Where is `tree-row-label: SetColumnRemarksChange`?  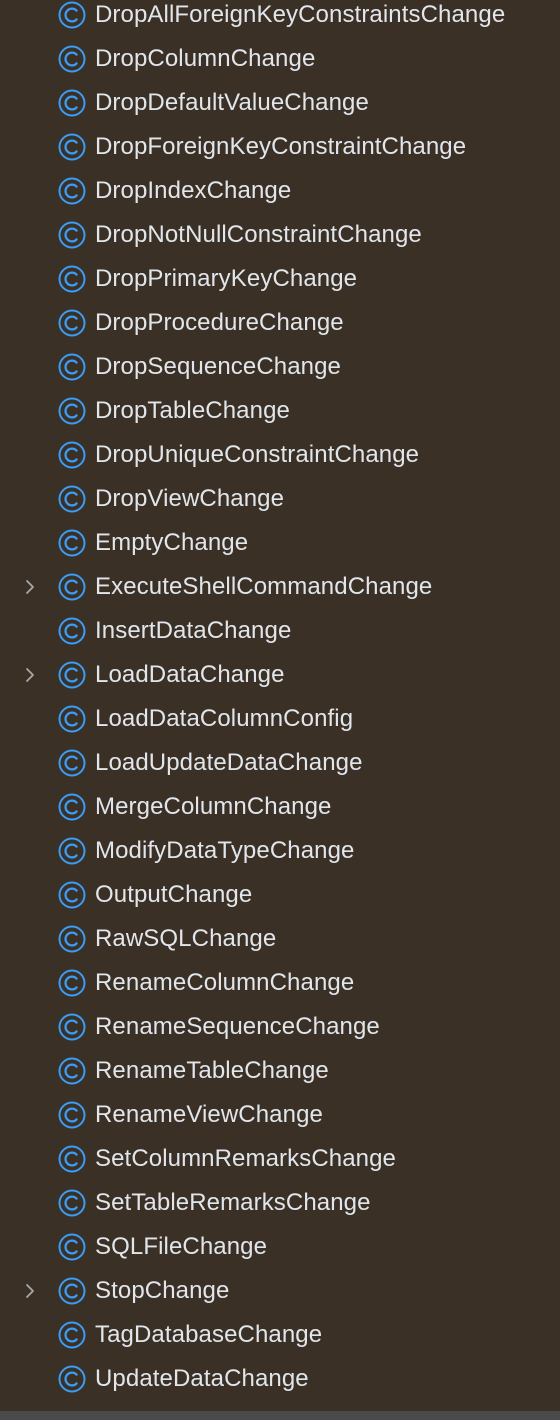
tree-row-label: SetColumnRemarksChange is located at coordinates (246, 1158).